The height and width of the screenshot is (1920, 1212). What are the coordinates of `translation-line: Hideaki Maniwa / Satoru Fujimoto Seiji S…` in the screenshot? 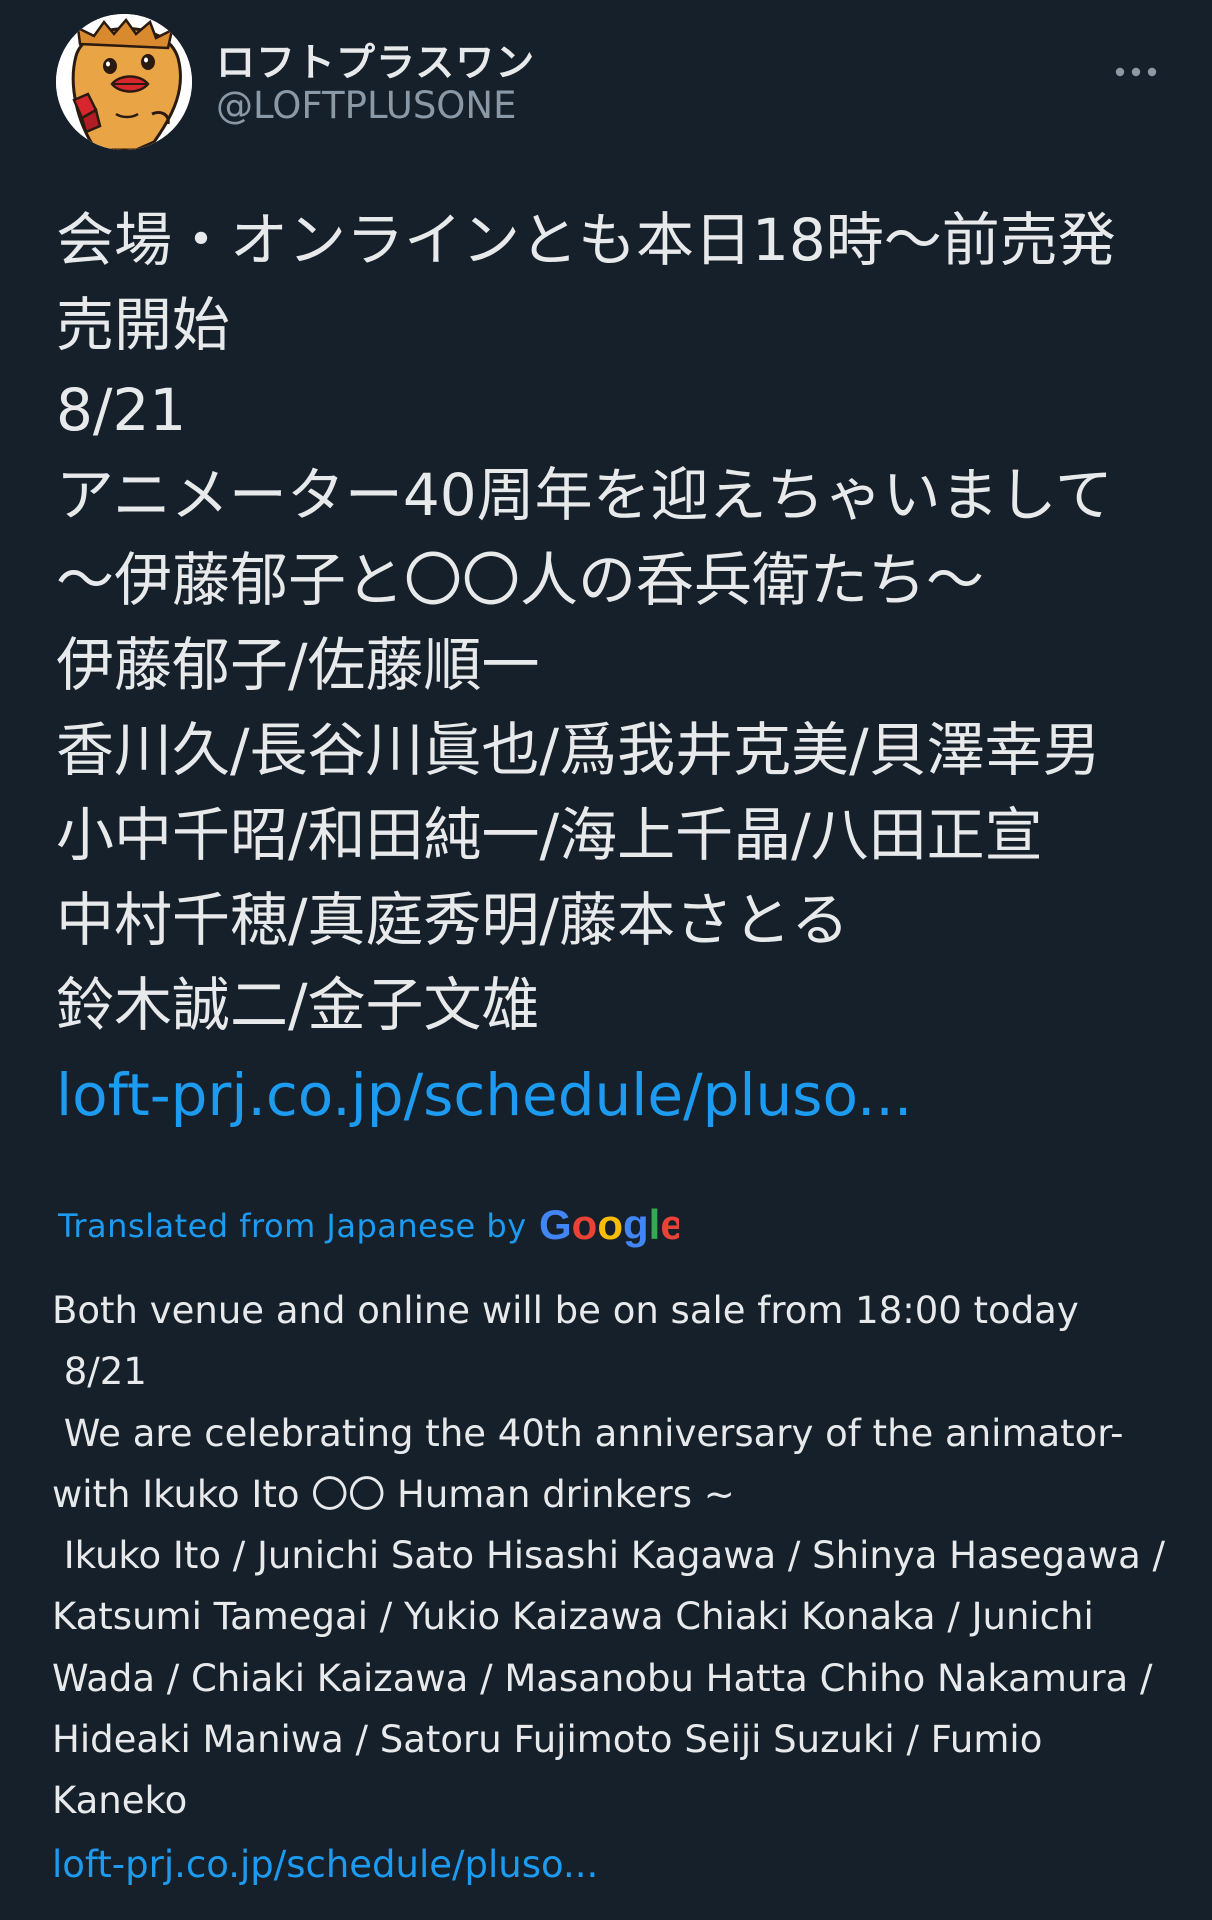 It's located at (547, 1740).